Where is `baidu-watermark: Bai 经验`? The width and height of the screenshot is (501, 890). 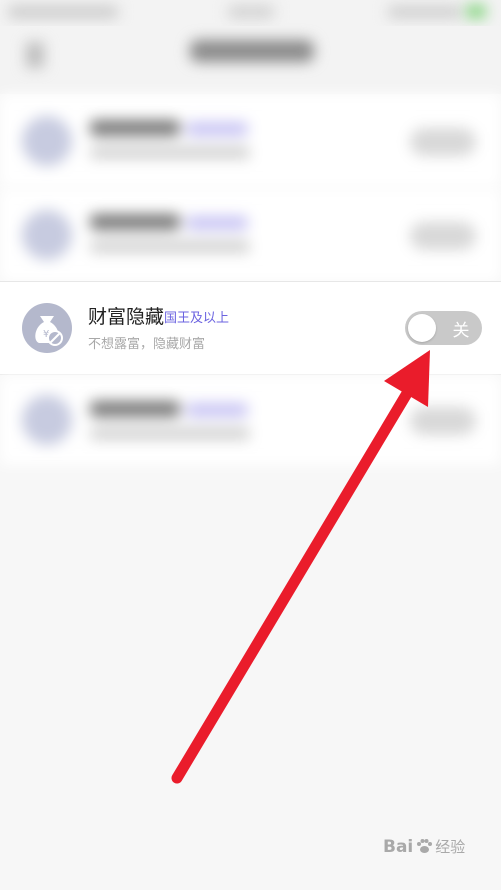
baidu-watermark: Bai 经验 is located at coordinates (424, 846).